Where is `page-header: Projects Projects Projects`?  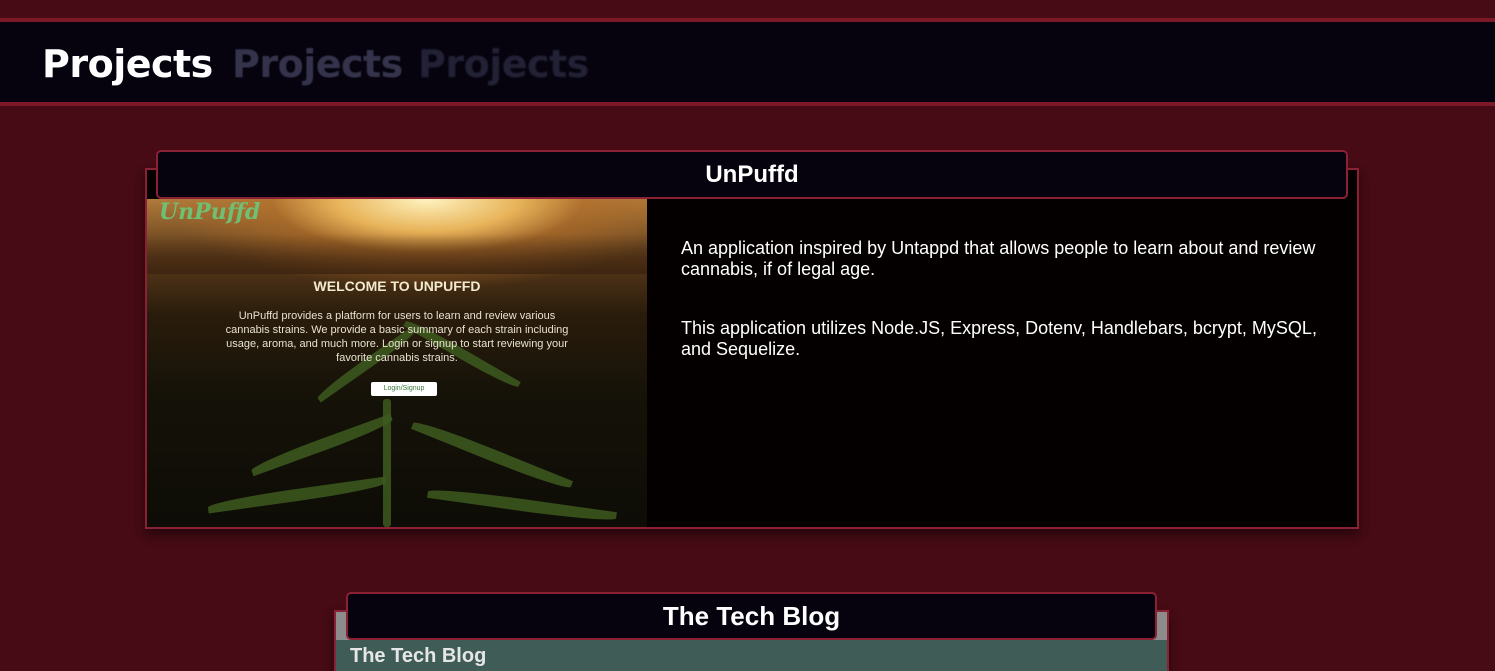 page-header: Projects Projects Projects is located at coordinates (747, 62).